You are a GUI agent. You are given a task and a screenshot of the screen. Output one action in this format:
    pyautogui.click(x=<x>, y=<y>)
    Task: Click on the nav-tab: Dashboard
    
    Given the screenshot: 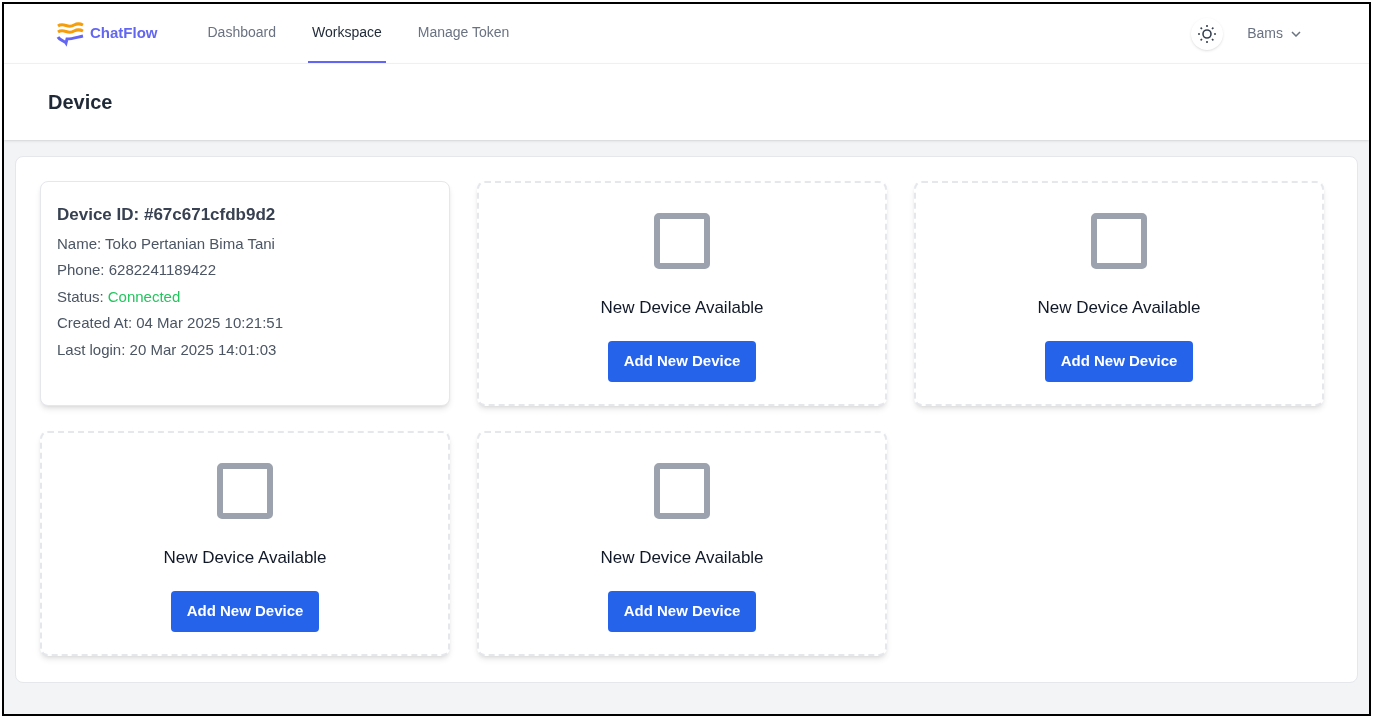 What is the action you would take?
    pyautogui.click(x=241, y=33)
    